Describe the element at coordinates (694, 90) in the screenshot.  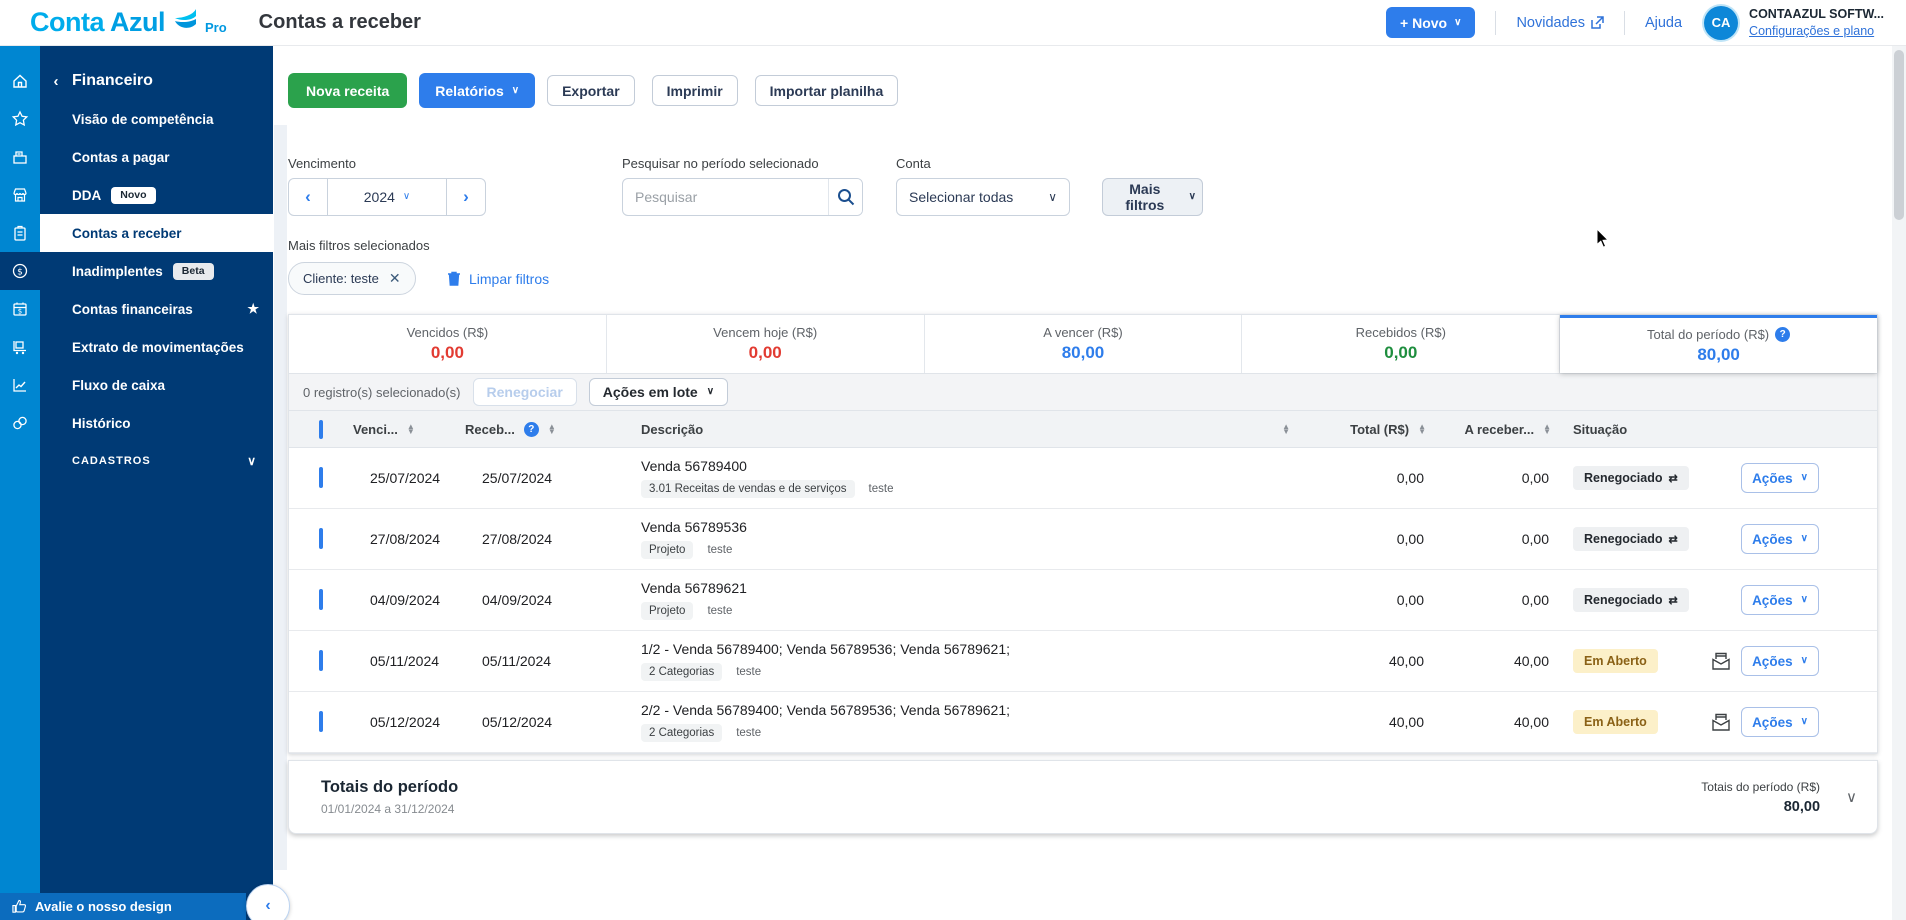
I see `imprimir-button: Imprimir` at that location.